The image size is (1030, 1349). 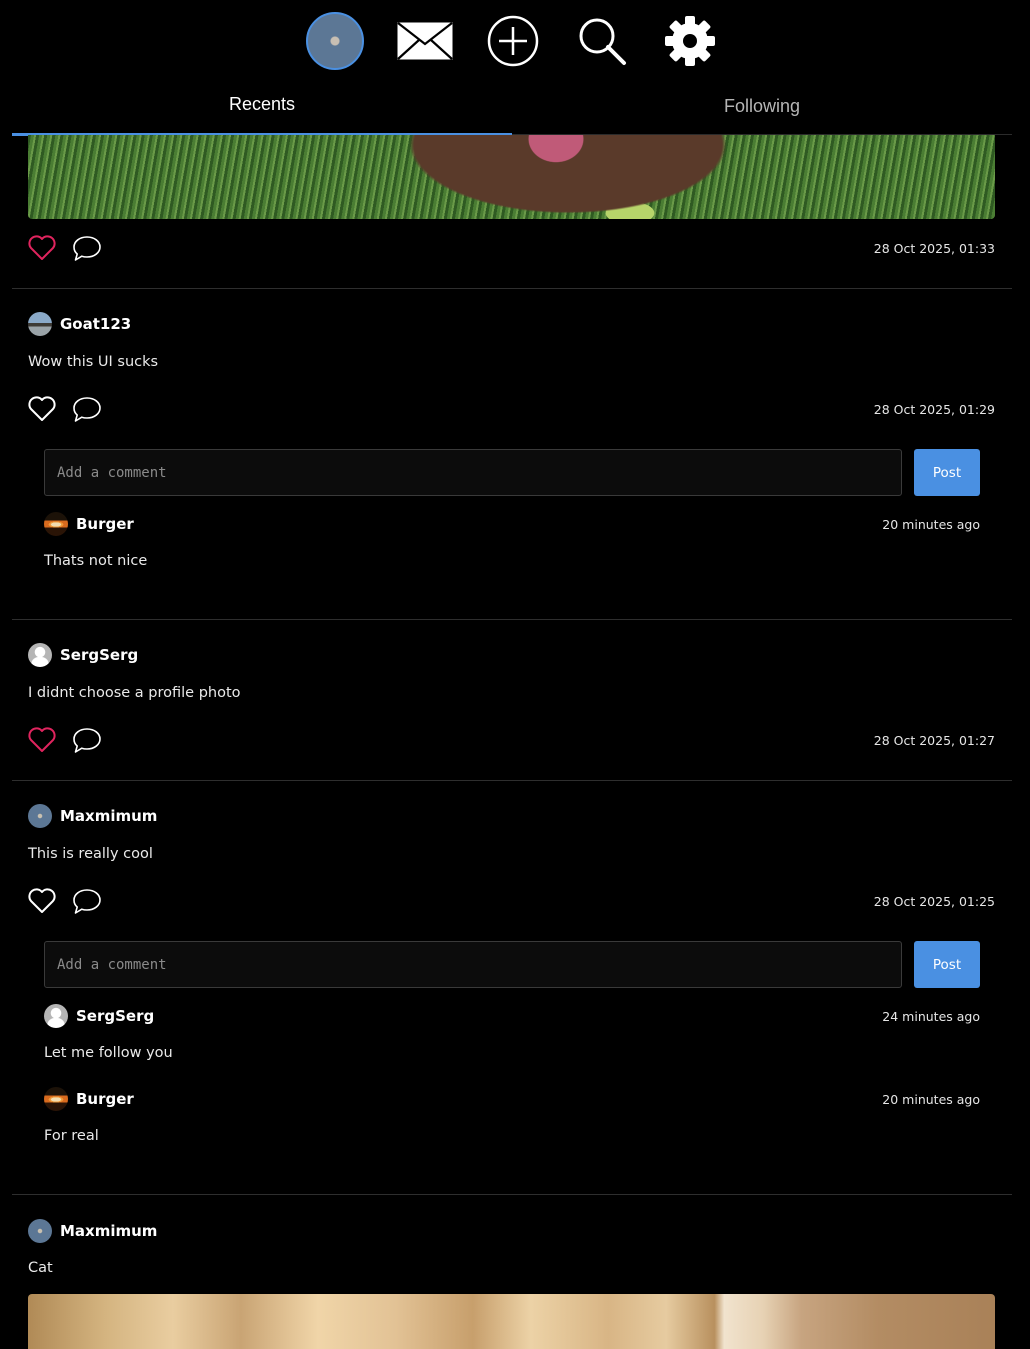 I want to click on post-author: Goat123, so click(x=178, y=325).